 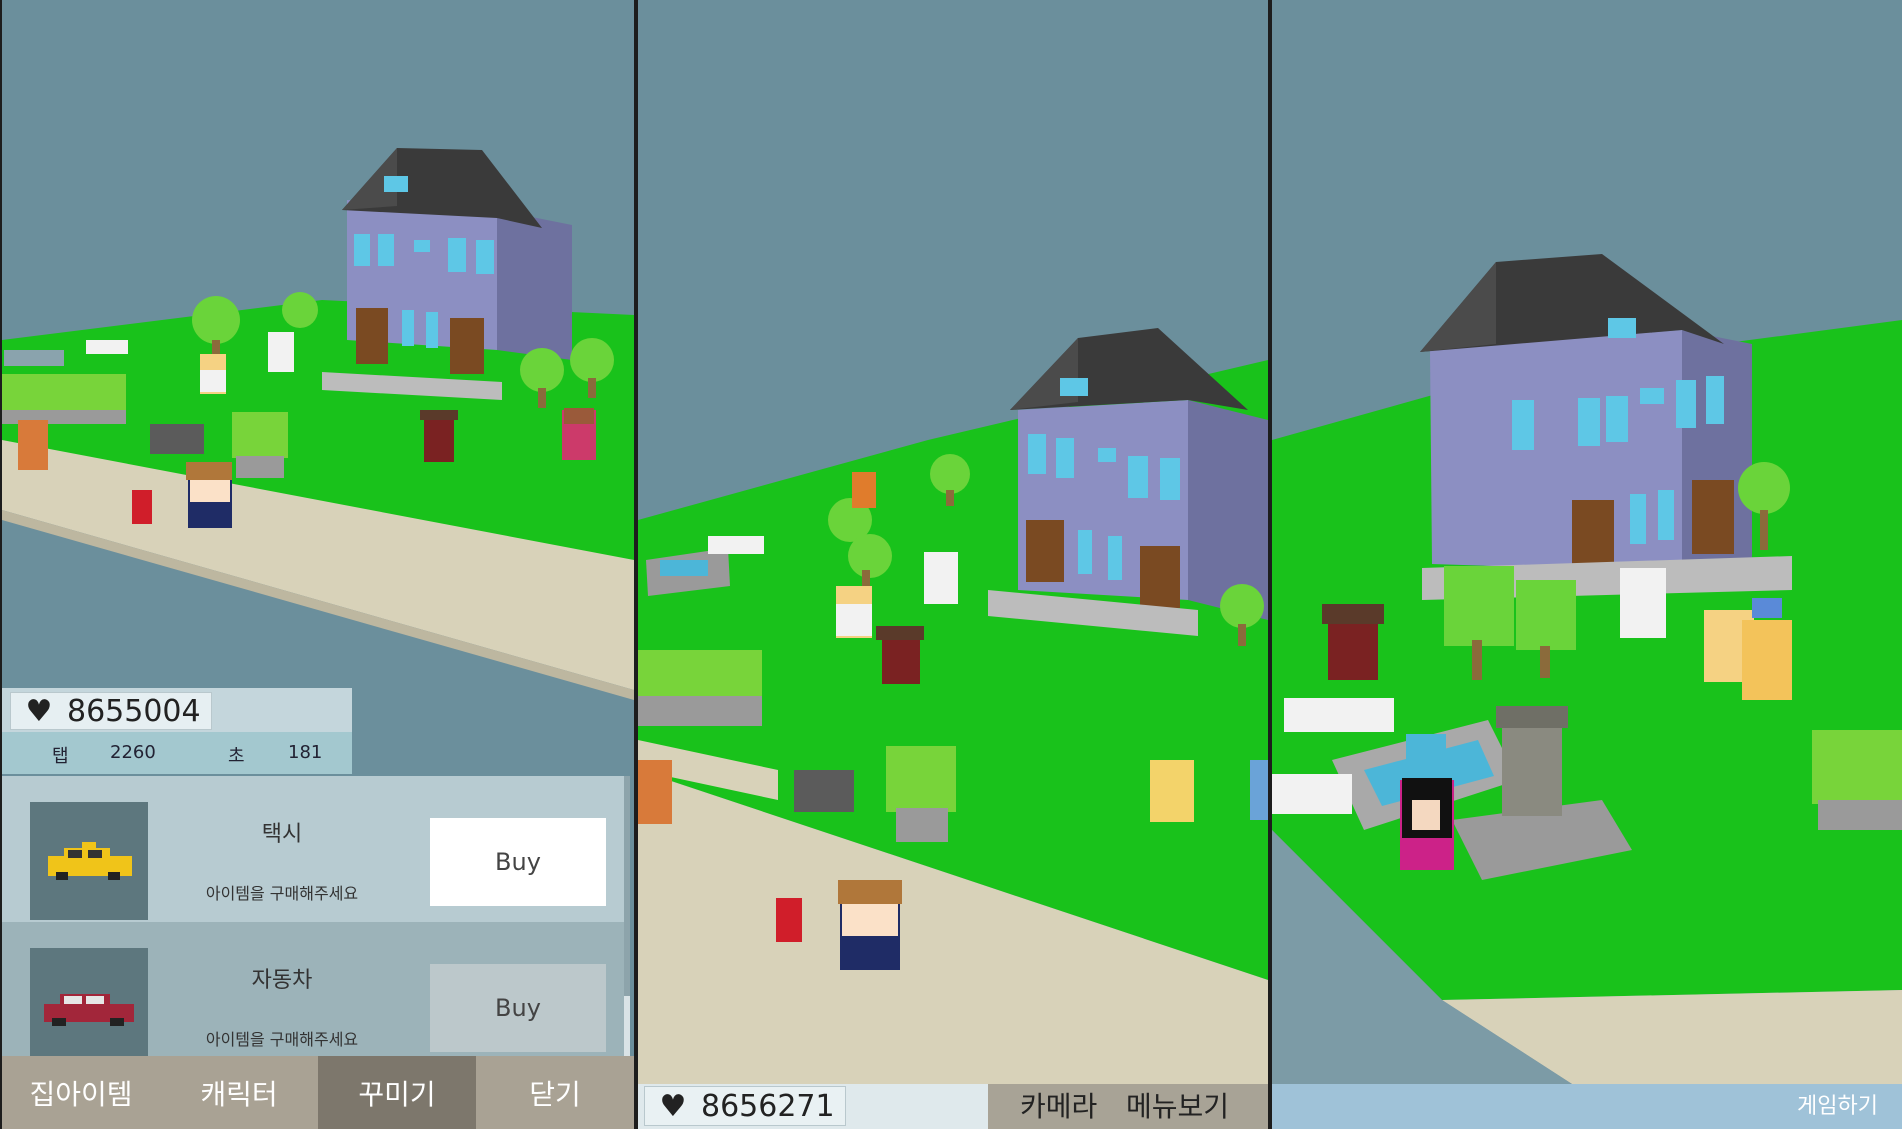 I want to click on shop-item-name: 자동차, so click(x=282, y=980).